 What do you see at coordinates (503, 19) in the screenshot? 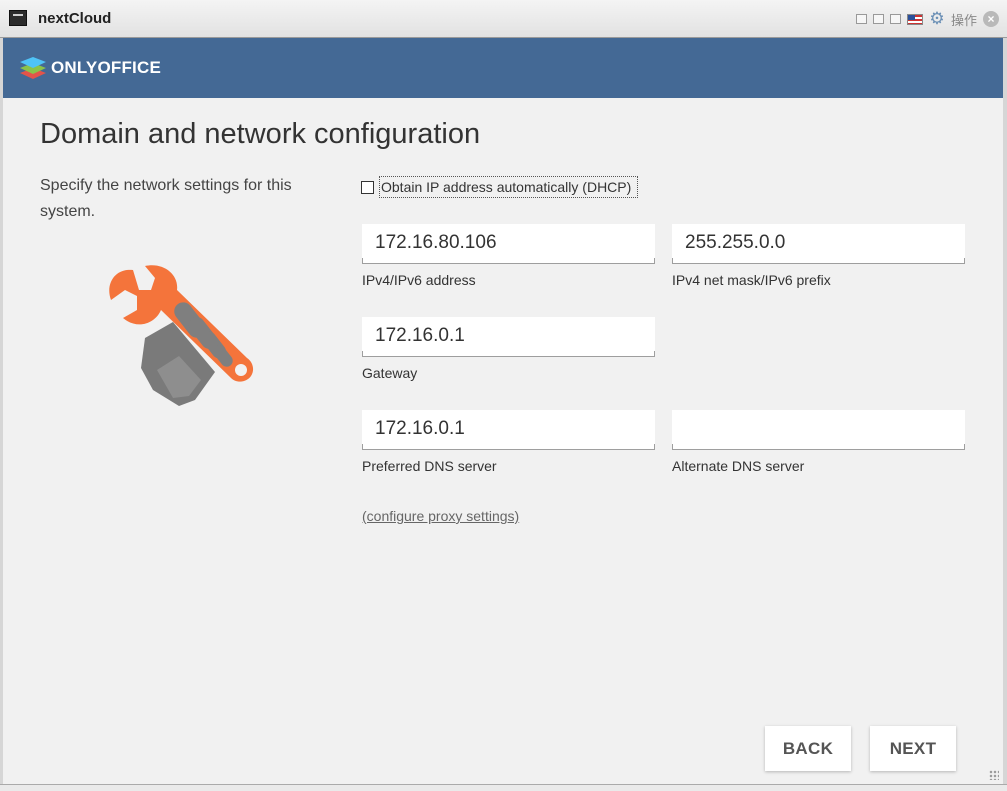
I see `window-titlebar: nextCloud ⚙ 操作 ×` at bounding box center [503, 19].